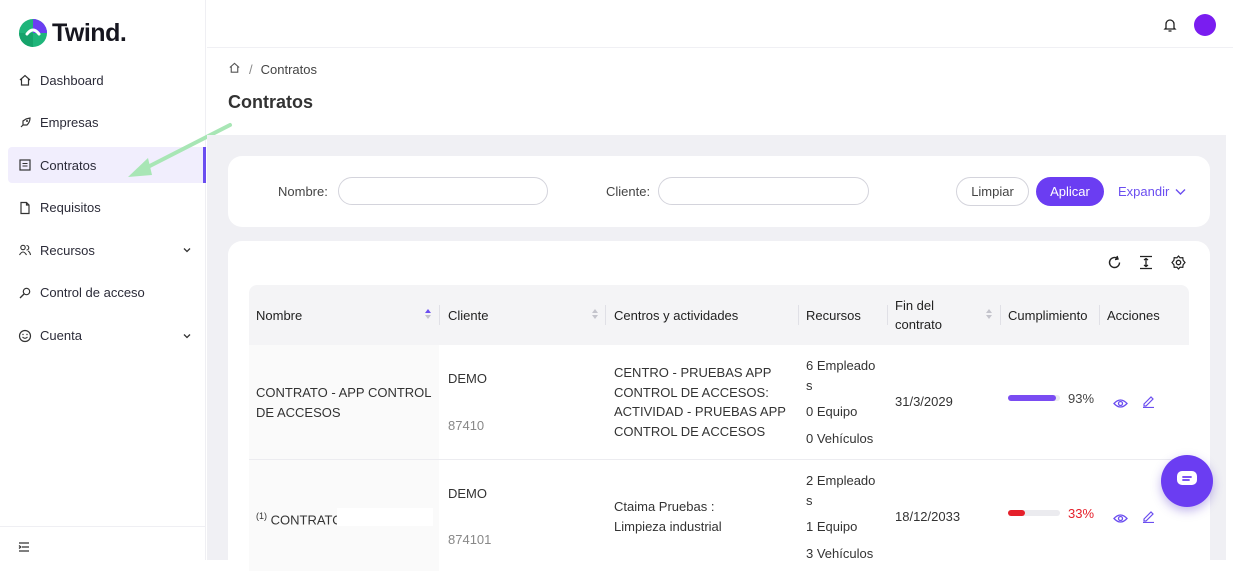 This screenshot has height=571, width=1233. What do you see at coordinates (270, 102) in the screenshot?
I see `page-title: Contratos` at bounding box center [270, 102].